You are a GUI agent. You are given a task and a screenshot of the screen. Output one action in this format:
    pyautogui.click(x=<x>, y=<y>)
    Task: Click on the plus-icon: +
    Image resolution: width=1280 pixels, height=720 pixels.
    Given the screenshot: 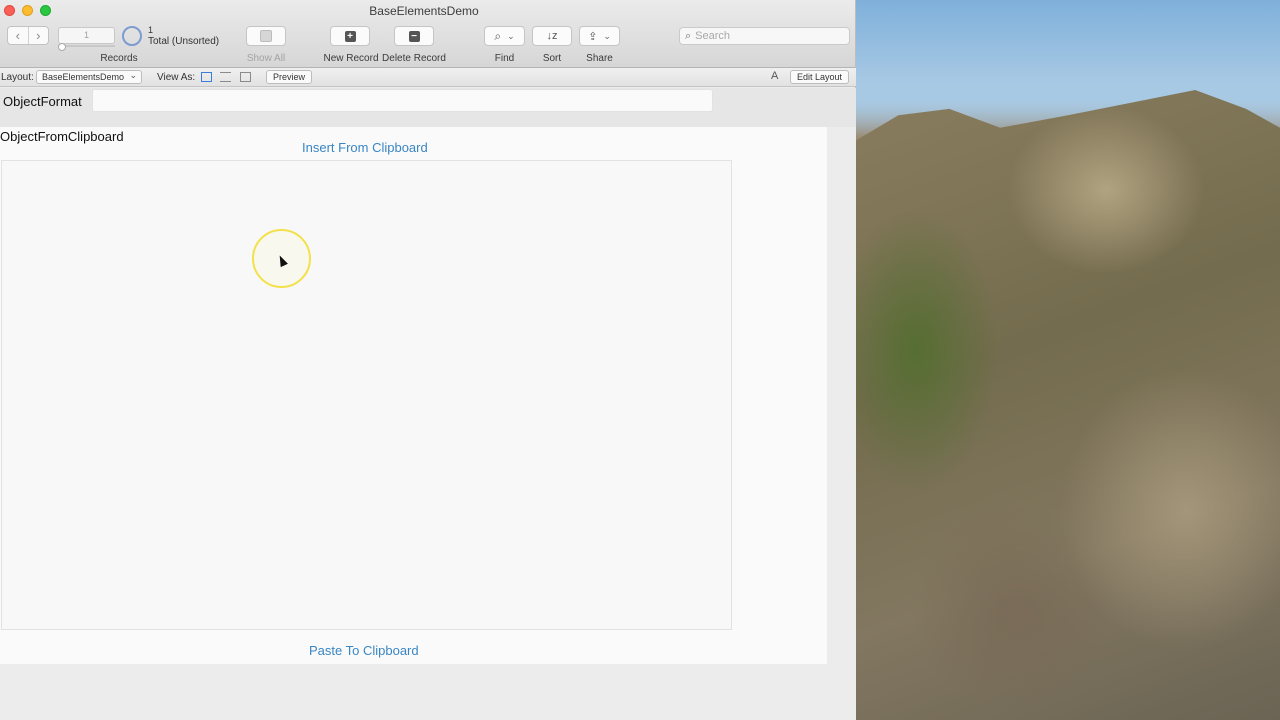 What is the action you would take?
    pyautogui.click(x=350, y=36)
    